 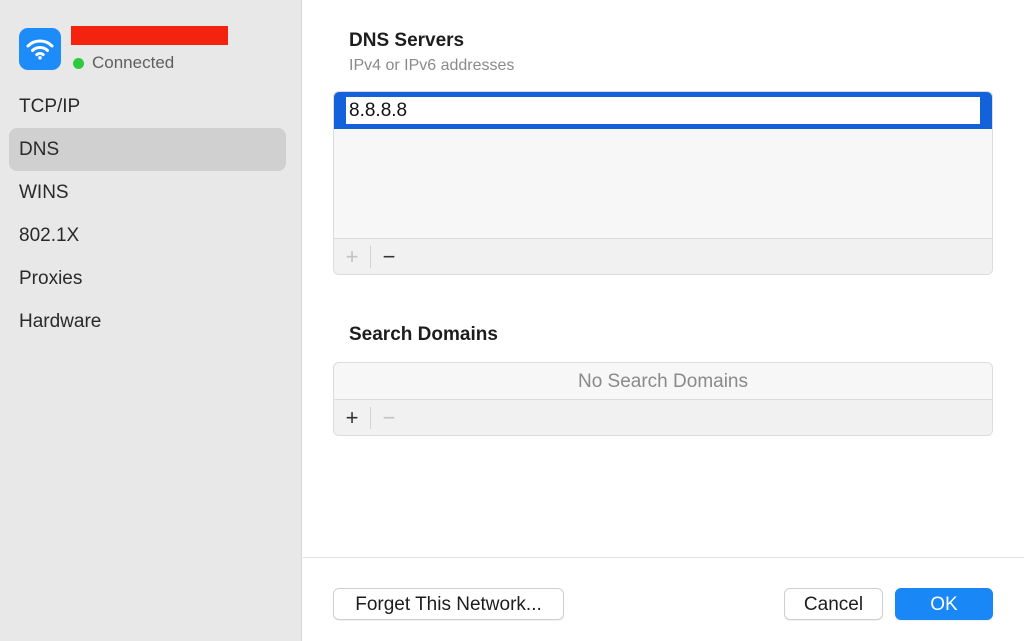 I want to click on connection-status: Connected, so click(x=123, y=63).